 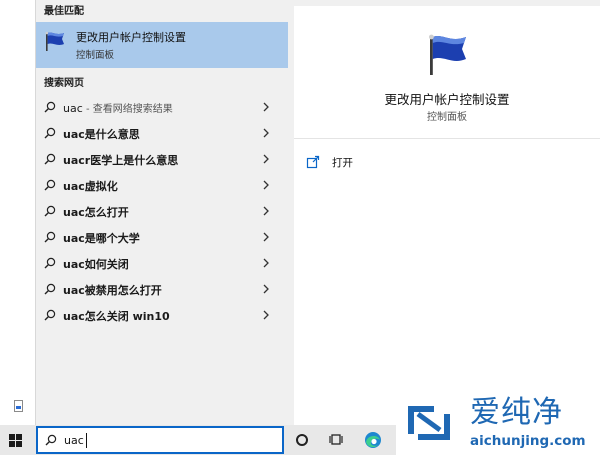 I want to click on web-result-item: uacr医学上是什么意思, so click(x=162, y=159).